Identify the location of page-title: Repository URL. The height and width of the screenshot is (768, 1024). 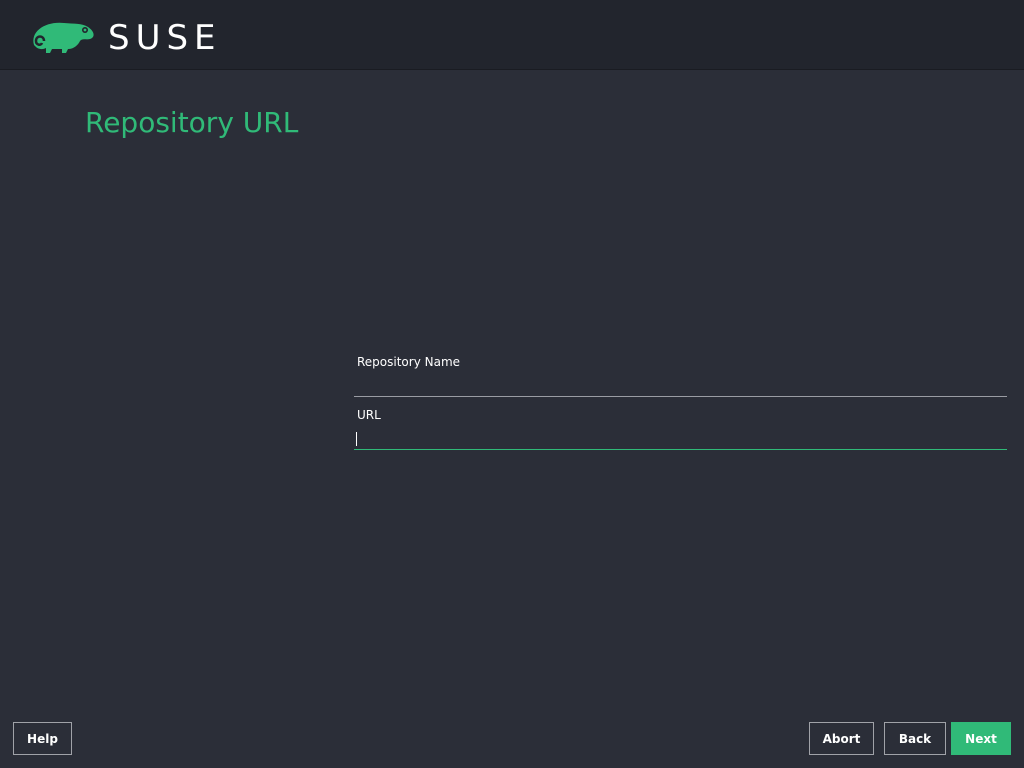
(192, 122).